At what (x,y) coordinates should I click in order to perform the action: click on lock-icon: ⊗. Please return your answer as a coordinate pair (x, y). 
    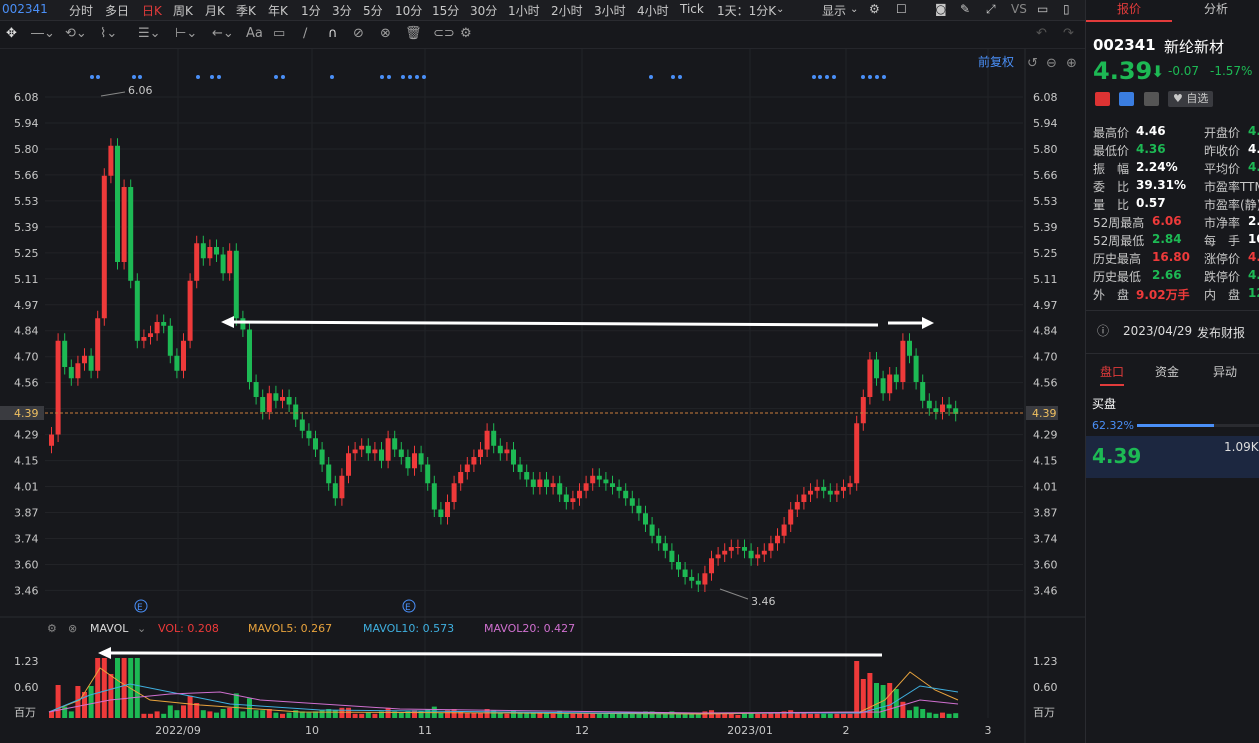
    Looking at the image, I should click on (385, 33).